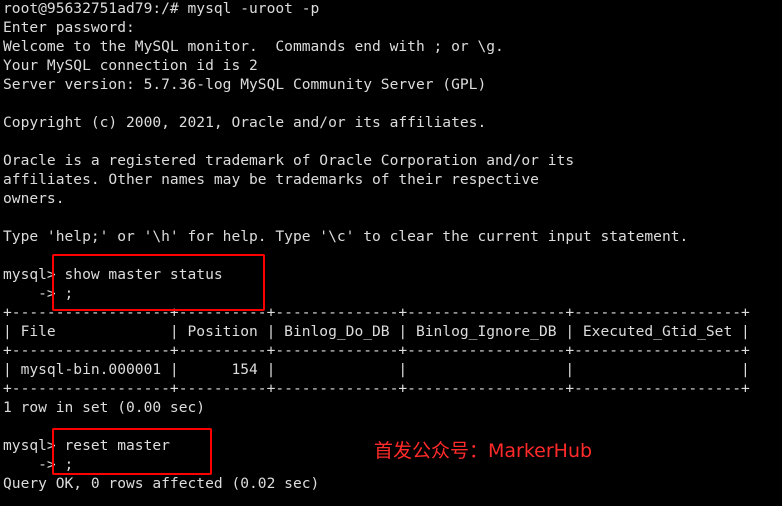 Image resolution: width=782 pixels, height=506 pixels. I want to click on terminal-line: 1 row in set (0.00 sec), so click(104, 407).